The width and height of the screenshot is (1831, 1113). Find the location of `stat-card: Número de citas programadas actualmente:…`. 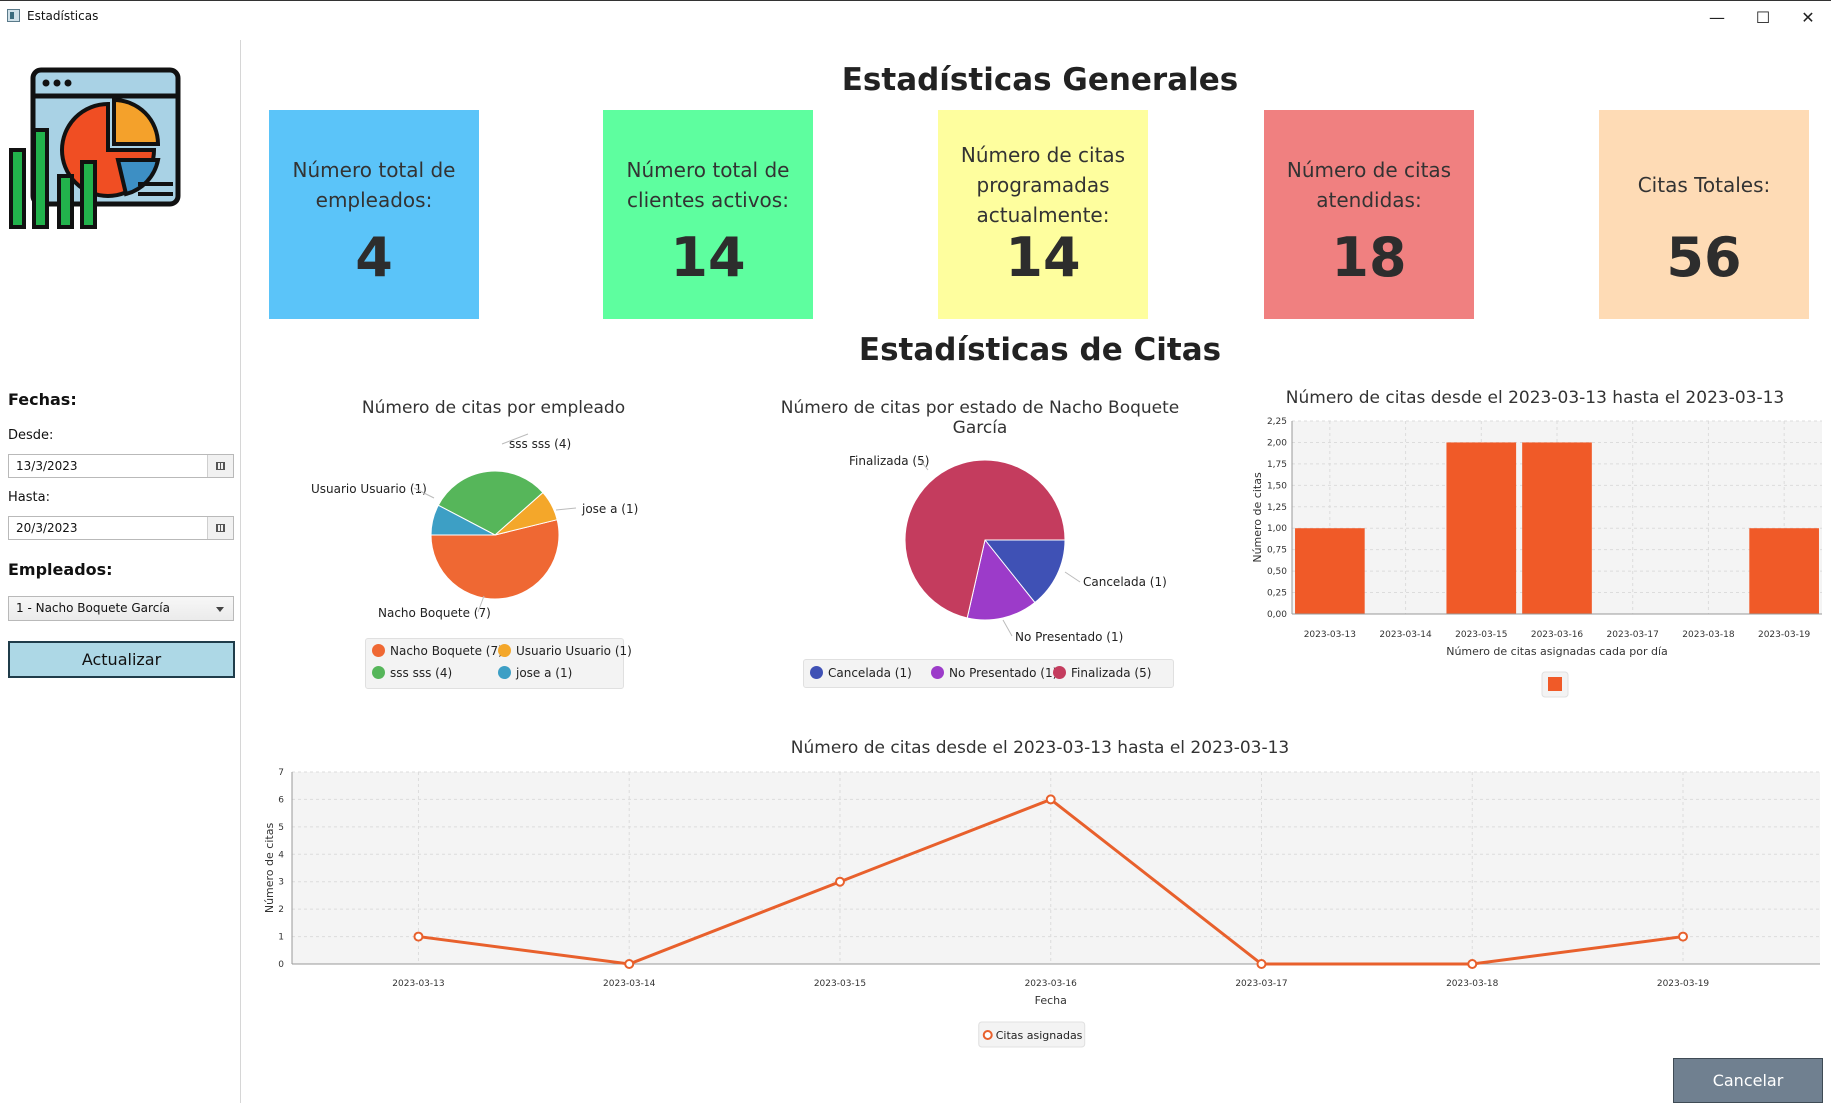

stat-card: Número de citas programadas actualmente:… is located at coordinates (1043, 214).